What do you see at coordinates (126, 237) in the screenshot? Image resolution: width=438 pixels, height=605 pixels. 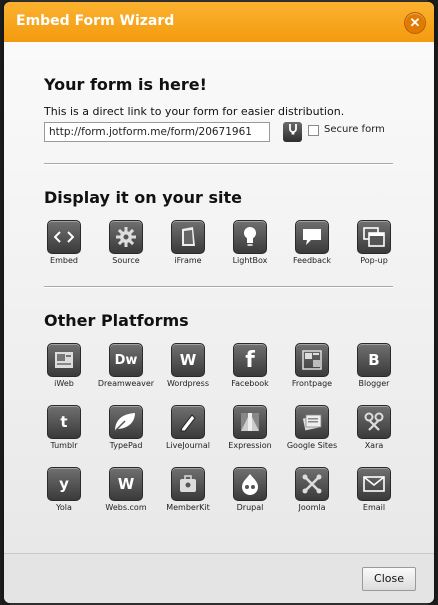 I see `gear-icon` at bounding box center [126, 237].